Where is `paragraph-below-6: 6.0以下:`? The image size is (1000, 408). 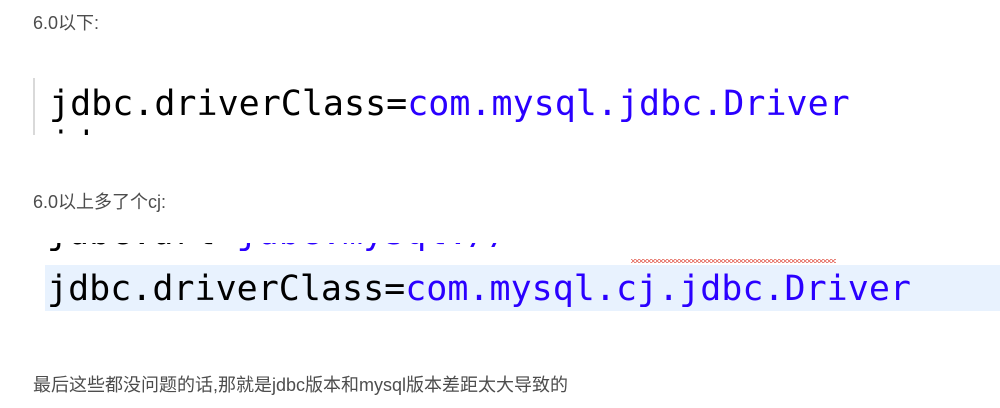
paragraph-below-6: 6.0以下: is located at coordinates (66, 23).